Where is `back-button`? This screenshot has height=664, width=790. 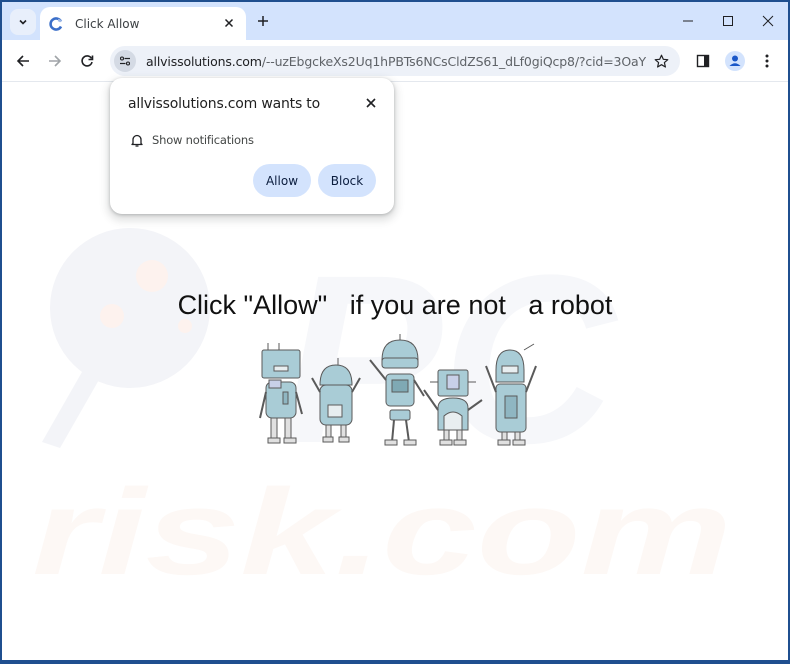 back-button is located at coordinates (23, 61).